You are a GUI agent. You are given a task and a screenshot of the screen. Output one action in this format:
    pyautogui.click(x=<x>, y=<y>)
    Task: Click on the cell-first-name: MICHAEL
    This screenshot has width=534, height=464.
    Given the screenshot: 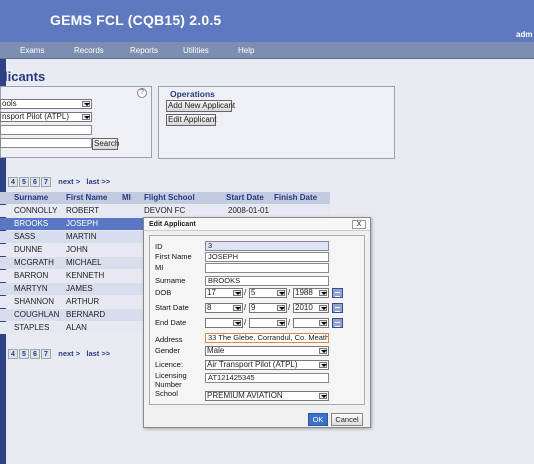 What is the action you would take?
    pyautogui.click(x=84, y=262)
    